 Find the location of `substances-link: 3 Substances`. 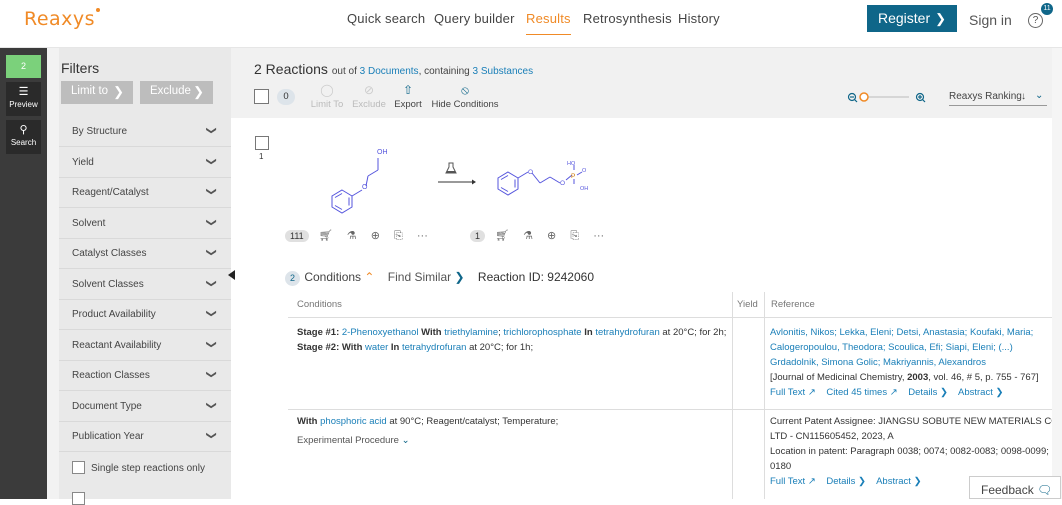

substances-link: 3 Substances is located at coordinates (503, 71).